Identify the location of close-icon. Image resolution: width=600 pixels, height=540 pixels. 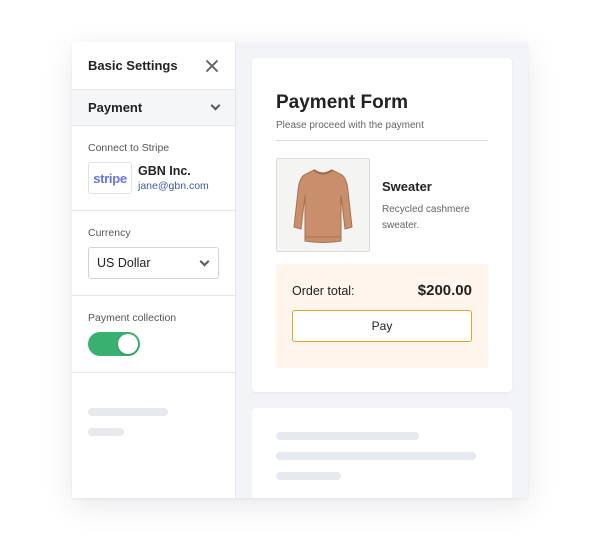
(212, 66).